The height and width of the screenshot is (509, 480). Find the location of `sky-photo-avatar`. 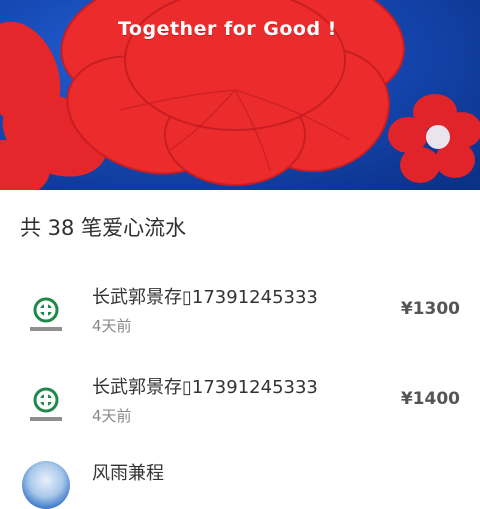

sky-photo-avatar is located at coordinates (46, 485).